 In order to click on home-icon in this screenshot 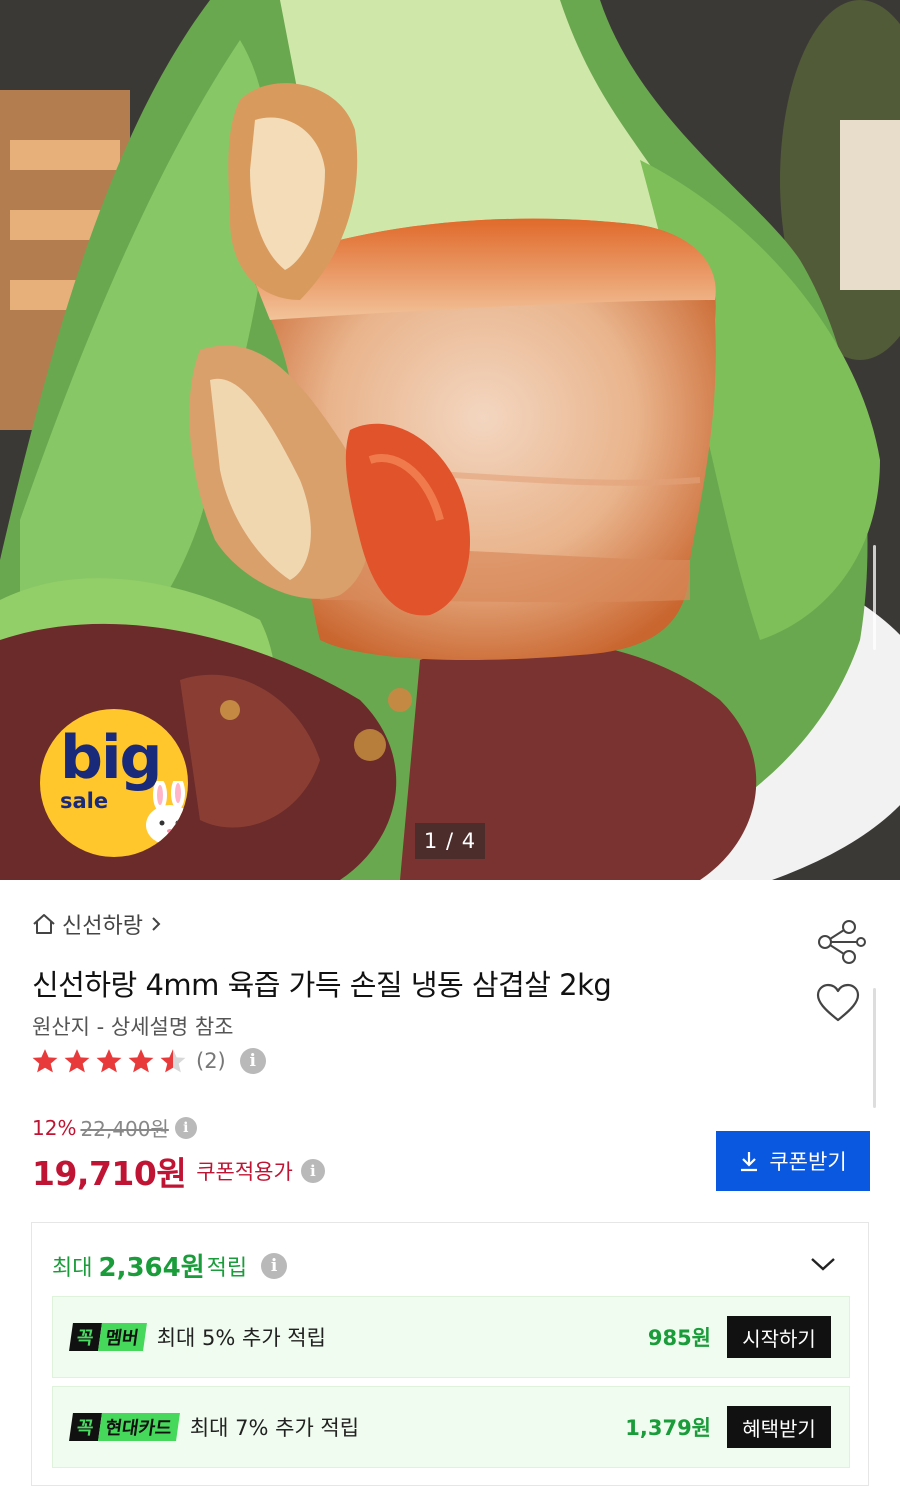, I will do `click(44, 924)`.